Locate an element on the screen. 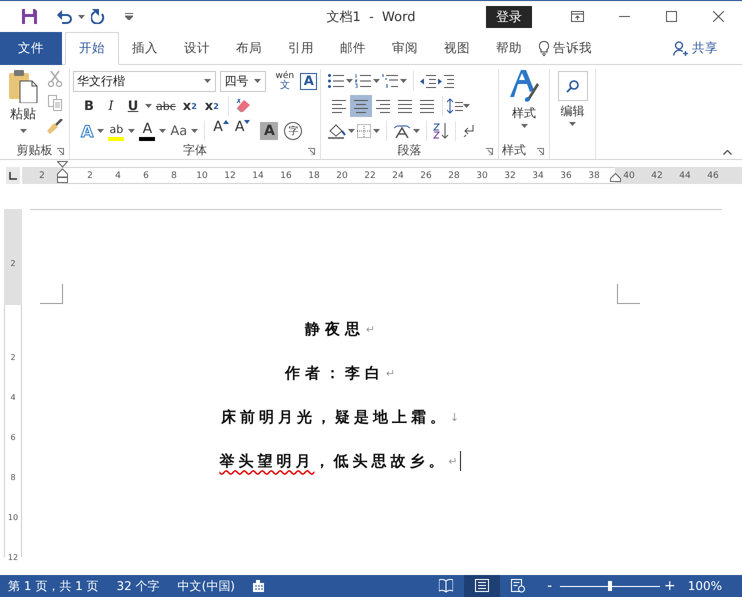 The image size is (742, 597). zoom-out-button: - is located at coordinates (550, 586).